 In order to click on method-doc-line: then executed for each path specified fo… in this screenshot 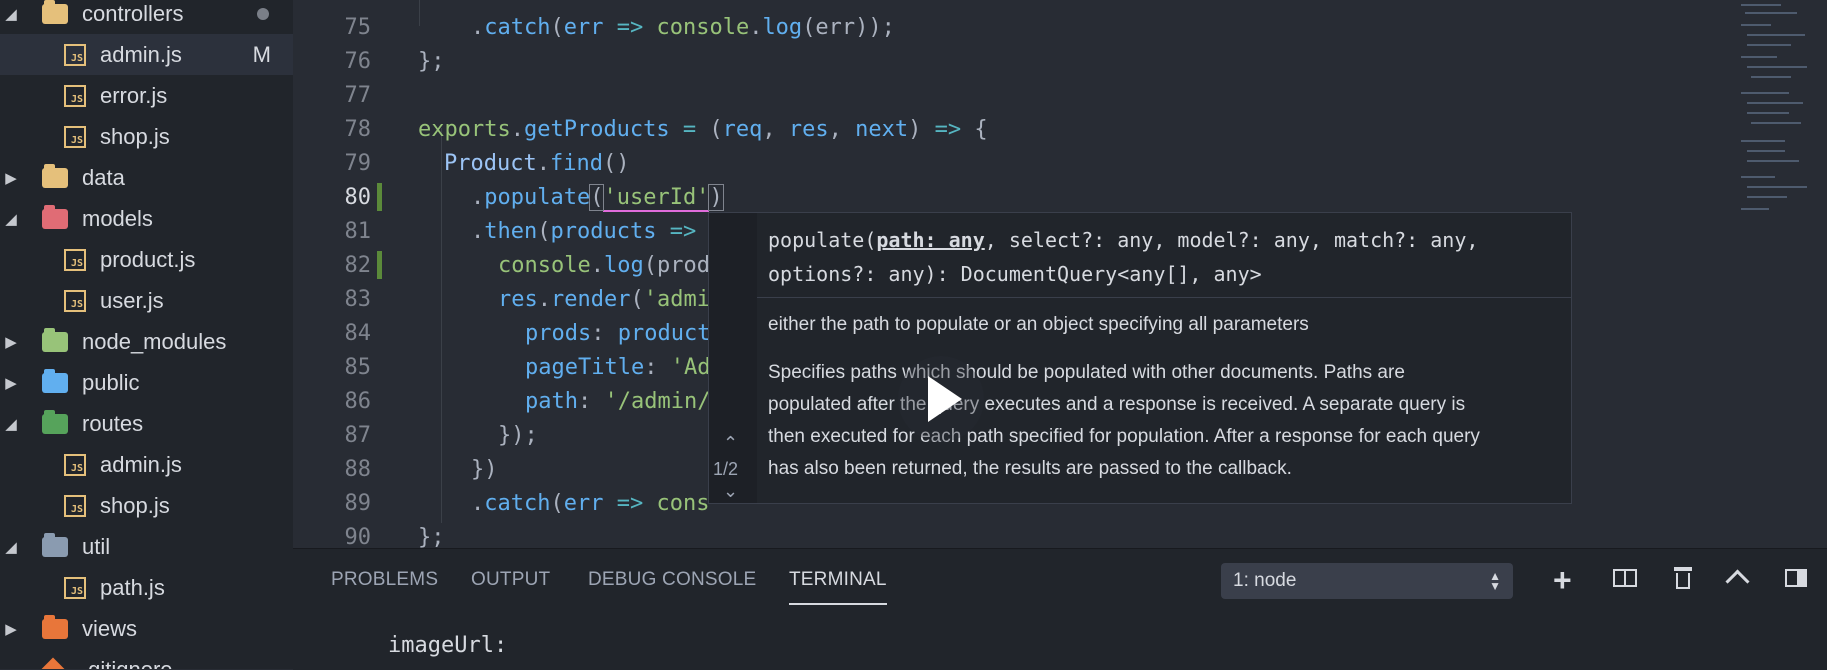, I will do `click(1124, 436)`.